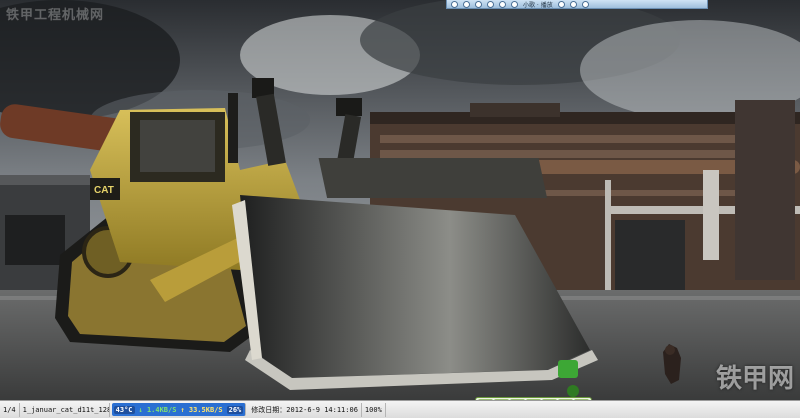 Image resolution: width=800 pixels, height=418 pixels. I want to click on volume-icon, so click(561, 4).